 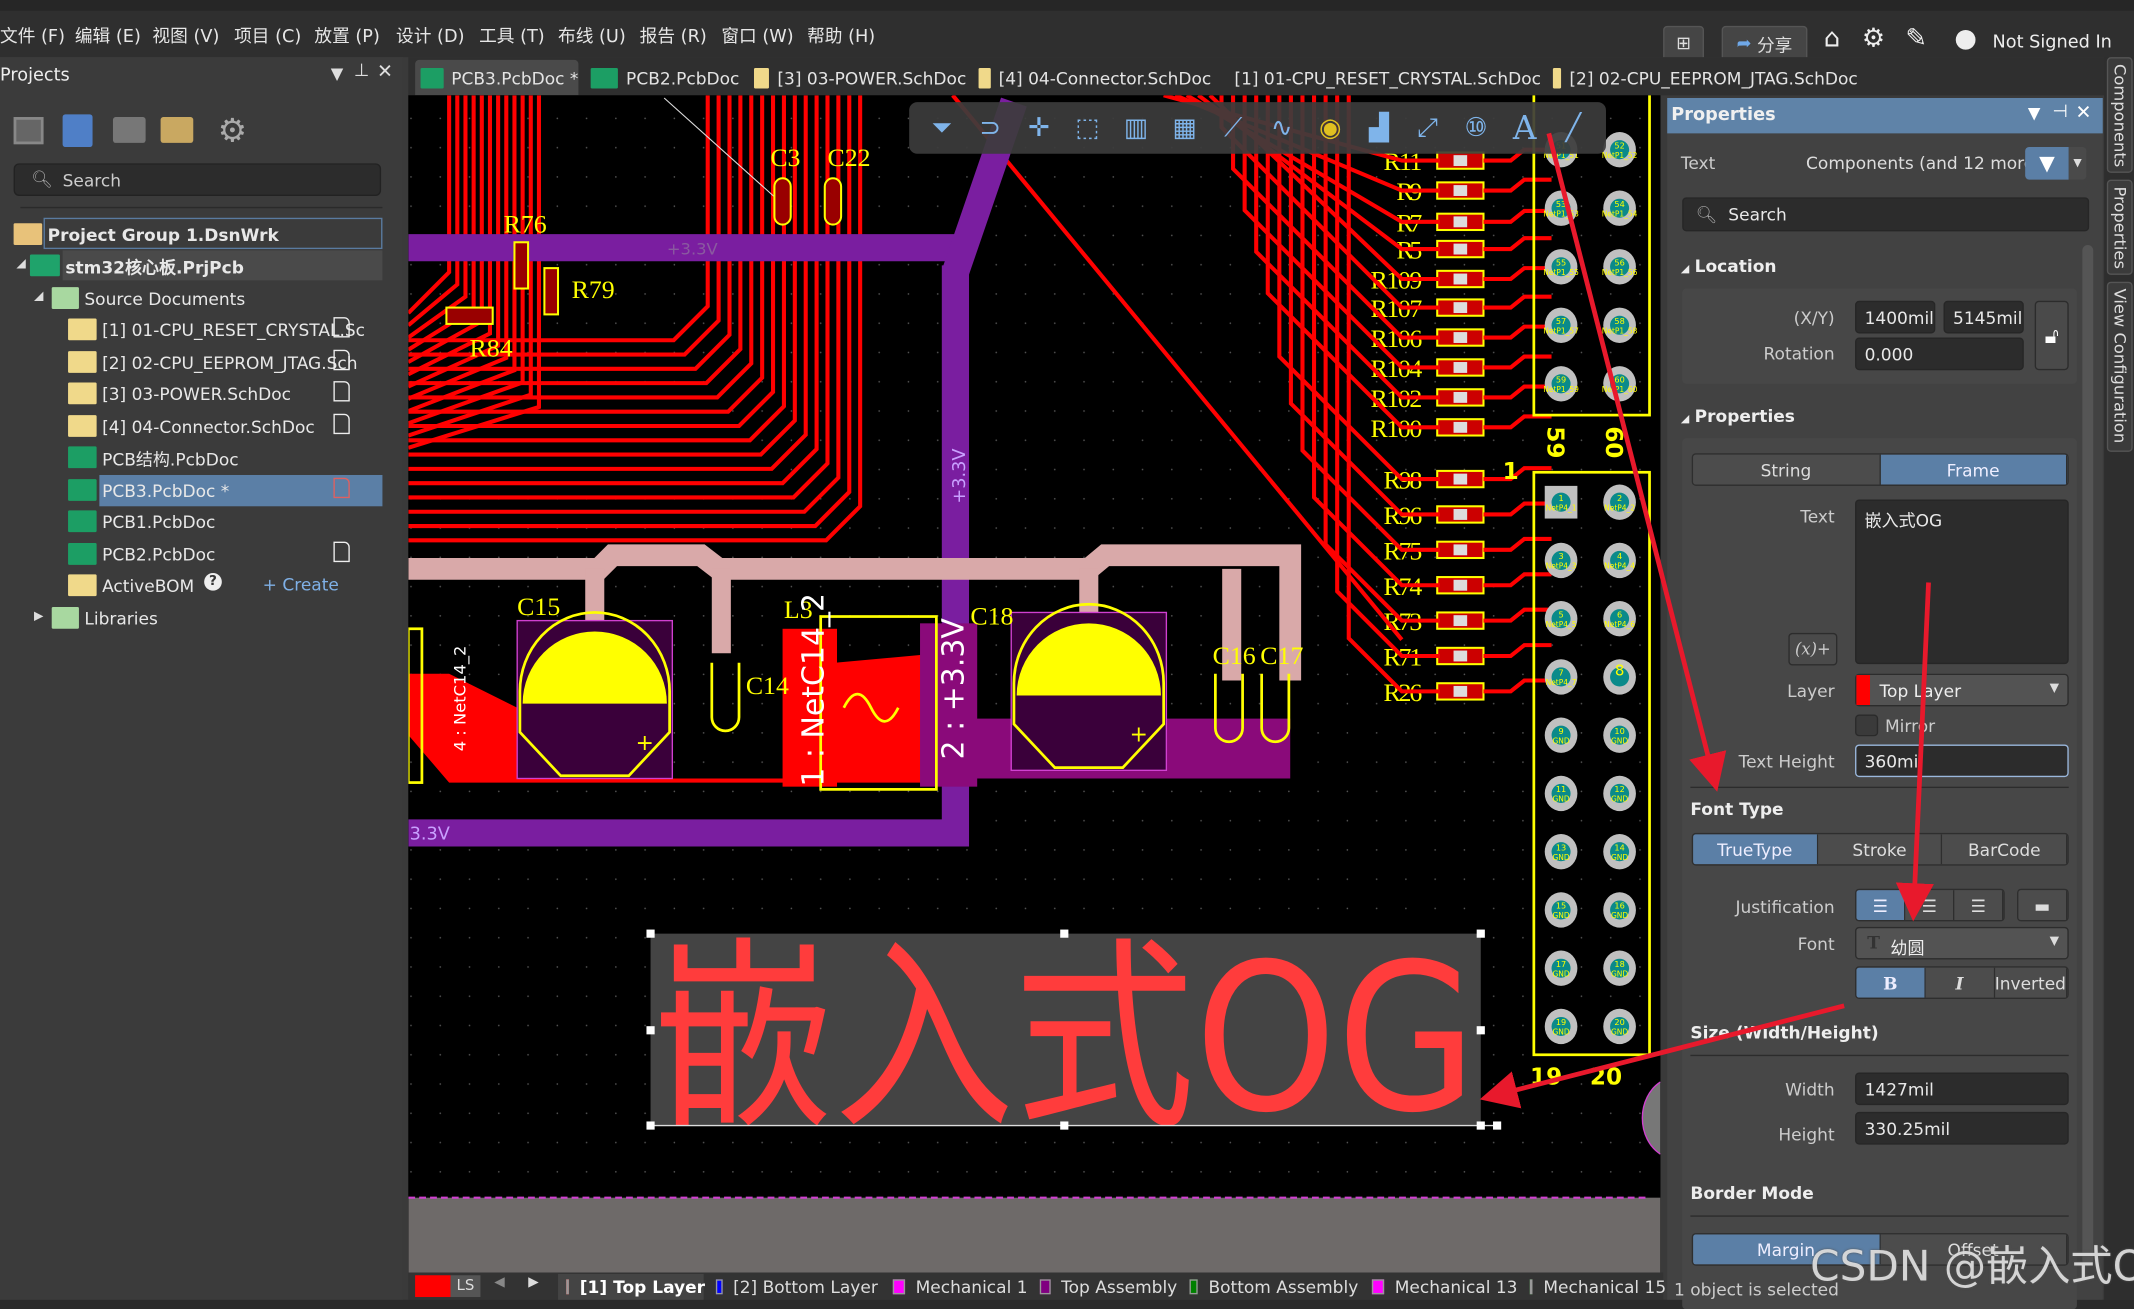 I want to click on filter-dropdown-button: ▼, so click(x=2077, y=163).